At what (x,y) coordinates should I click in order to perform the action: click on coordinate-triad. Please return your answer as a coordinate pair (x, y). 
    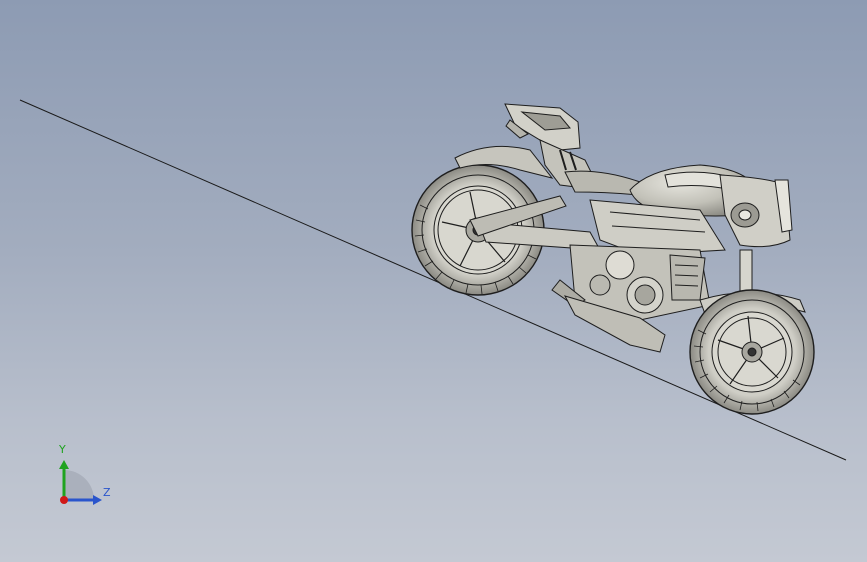
    Looking at the image, I should click on (80, 482).